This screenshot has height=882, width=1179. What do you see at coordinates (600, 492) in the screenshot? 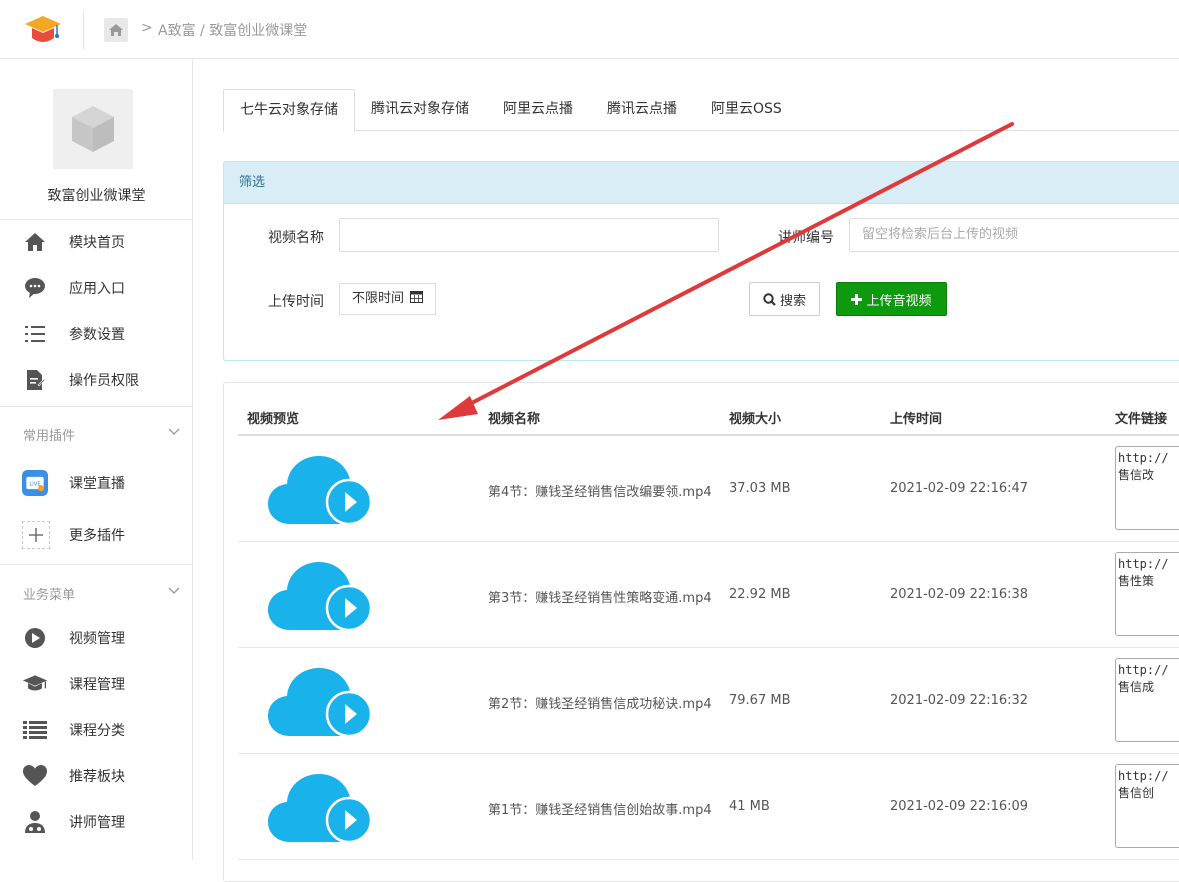
I see `video-name: 第4节：赚钱圣经销售信改编要领.mp4` at bounding box center [600, 492].